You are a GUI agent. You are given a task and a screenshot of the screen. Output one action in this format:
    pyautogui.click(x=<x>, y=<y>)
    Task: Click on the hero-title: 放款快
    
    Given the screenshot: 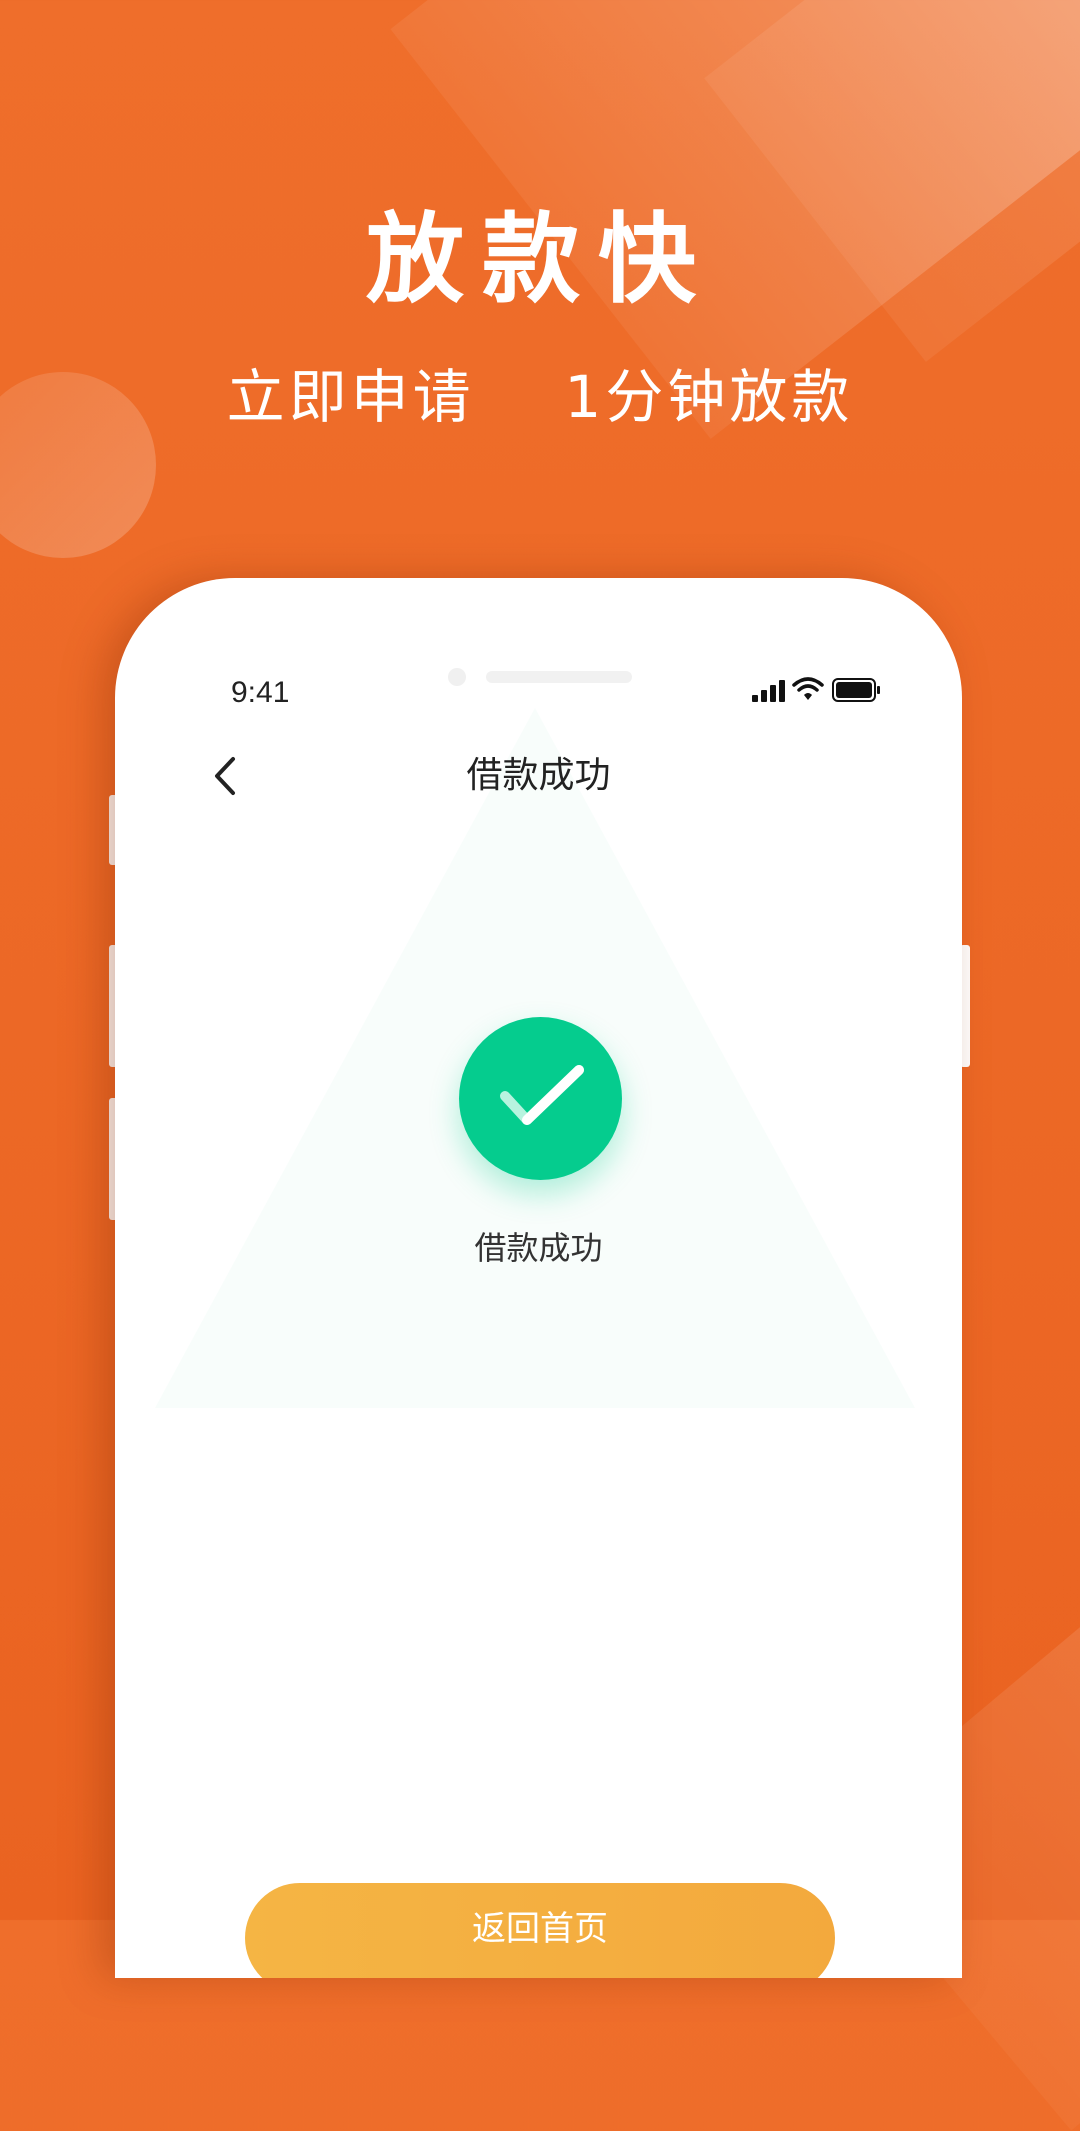 What is the action you would take?
    pyautogui.click(x=539, y=260)
    